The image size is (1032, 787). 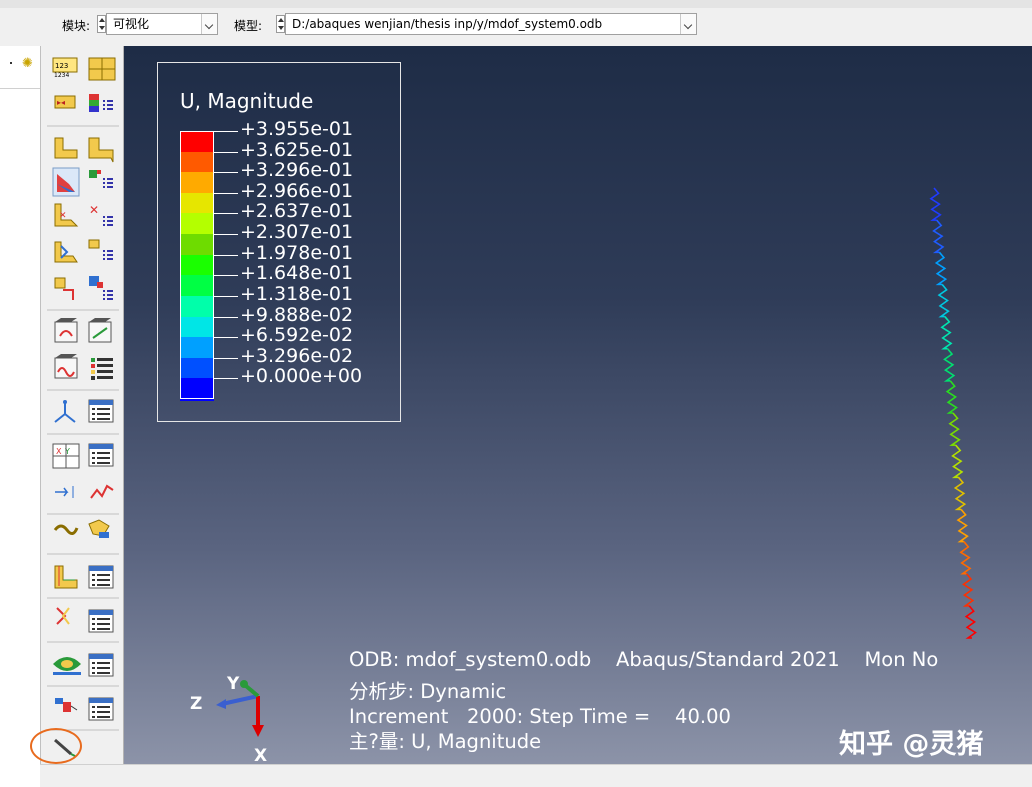 I want to click on module-spinner, so click(x=101, y=24).